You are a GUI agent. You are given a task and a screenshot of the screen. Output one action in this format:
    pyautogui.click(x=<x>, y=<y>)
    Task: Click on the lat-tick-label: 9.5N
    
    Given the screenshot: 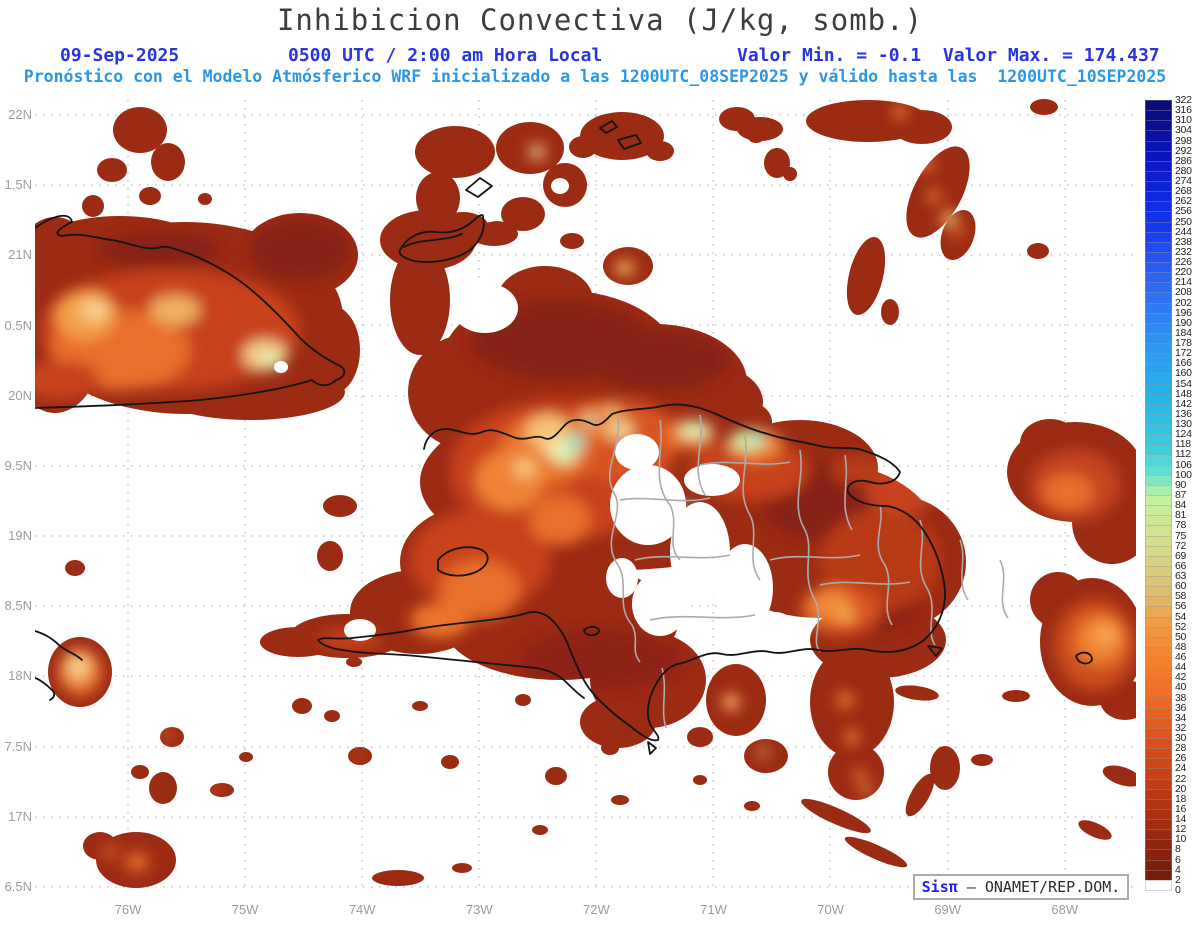 What is the action you would take?
    pyautogui.click(x=18, y=465)
    